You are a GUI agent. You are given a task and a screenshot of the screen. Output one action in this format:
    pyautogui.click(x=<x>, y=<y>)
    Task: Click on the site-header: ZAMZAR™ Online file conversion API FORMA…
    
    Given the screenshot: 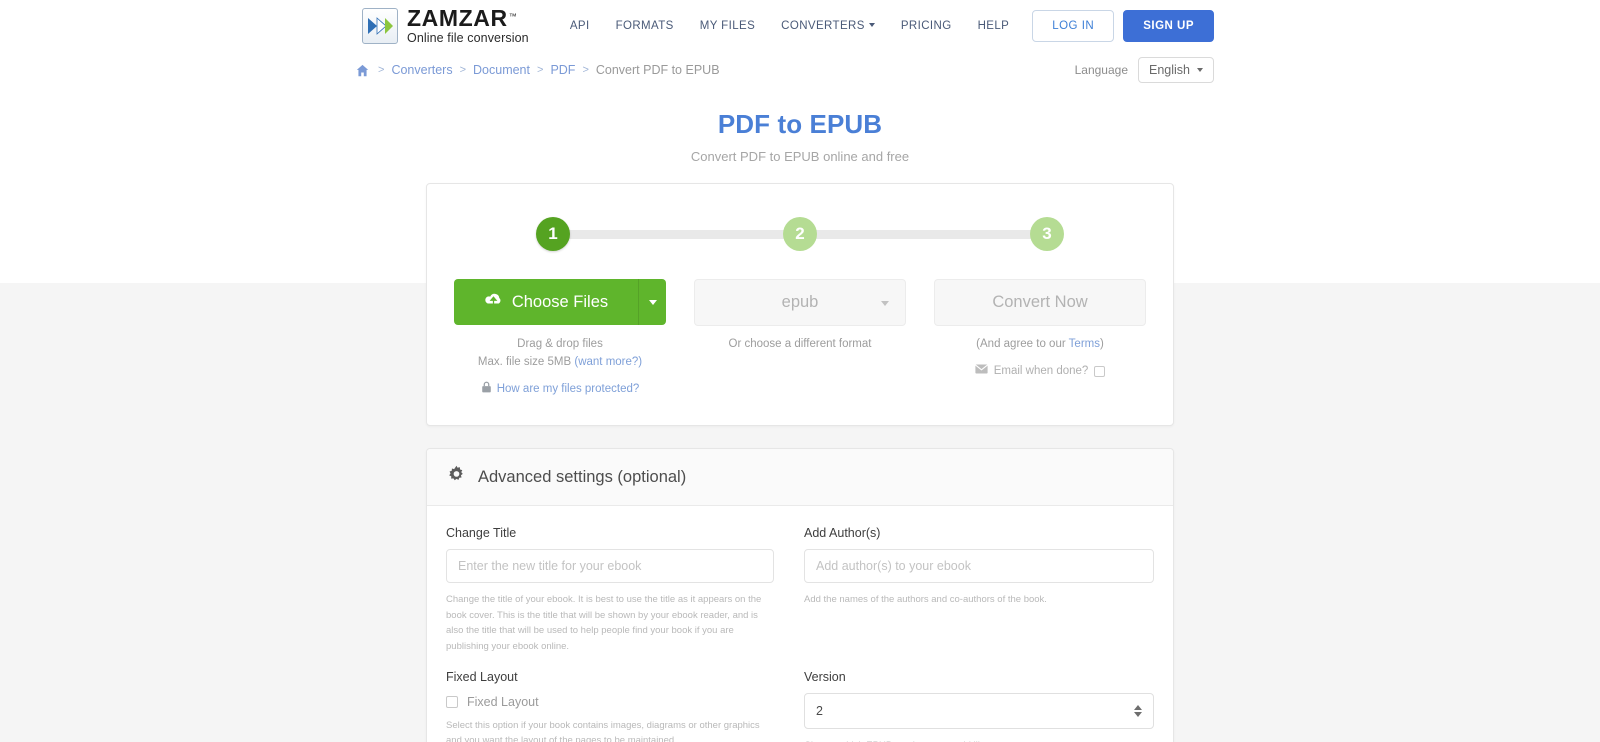 What is the action you would take?
    pyautogui.click(x=800, y=26)
    